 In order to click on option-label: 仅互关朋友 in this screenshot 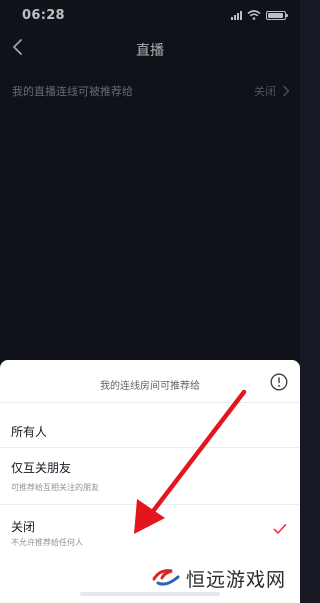, I will do `click(41, 468)`.